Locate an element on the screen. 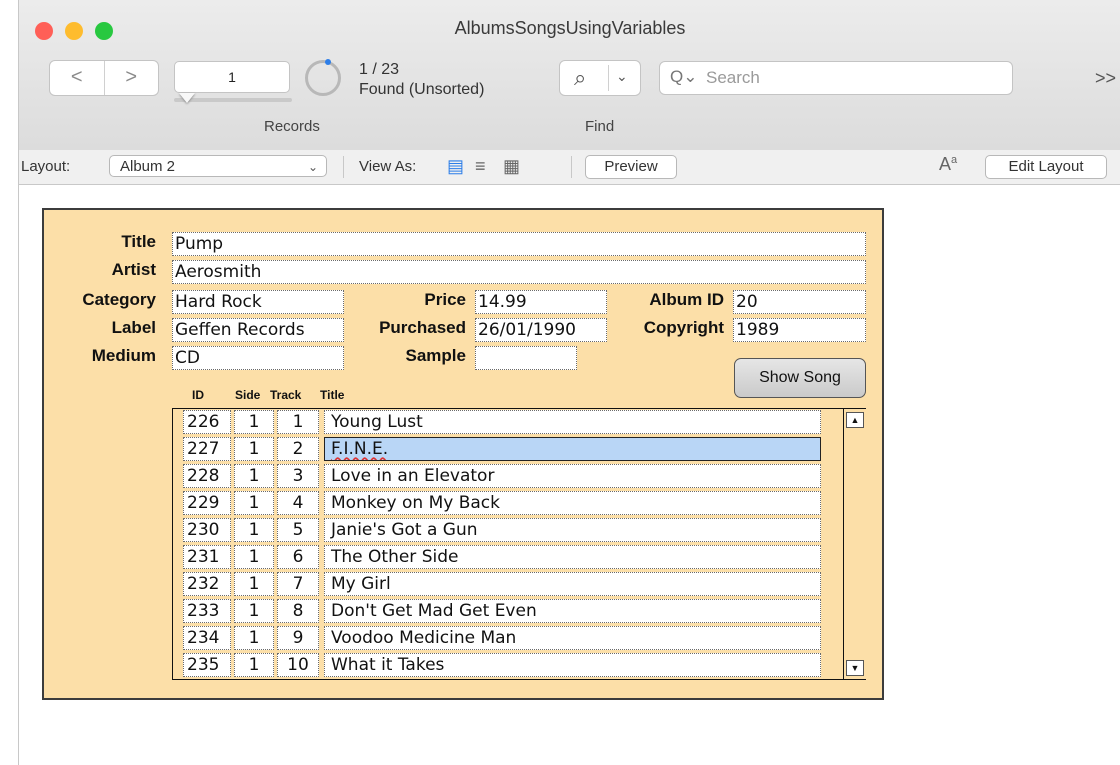 Image resolution: width=1120 pixels, height=765 pixels. purchased-field: 26/01/1990 is located at coordinates (541, 330).